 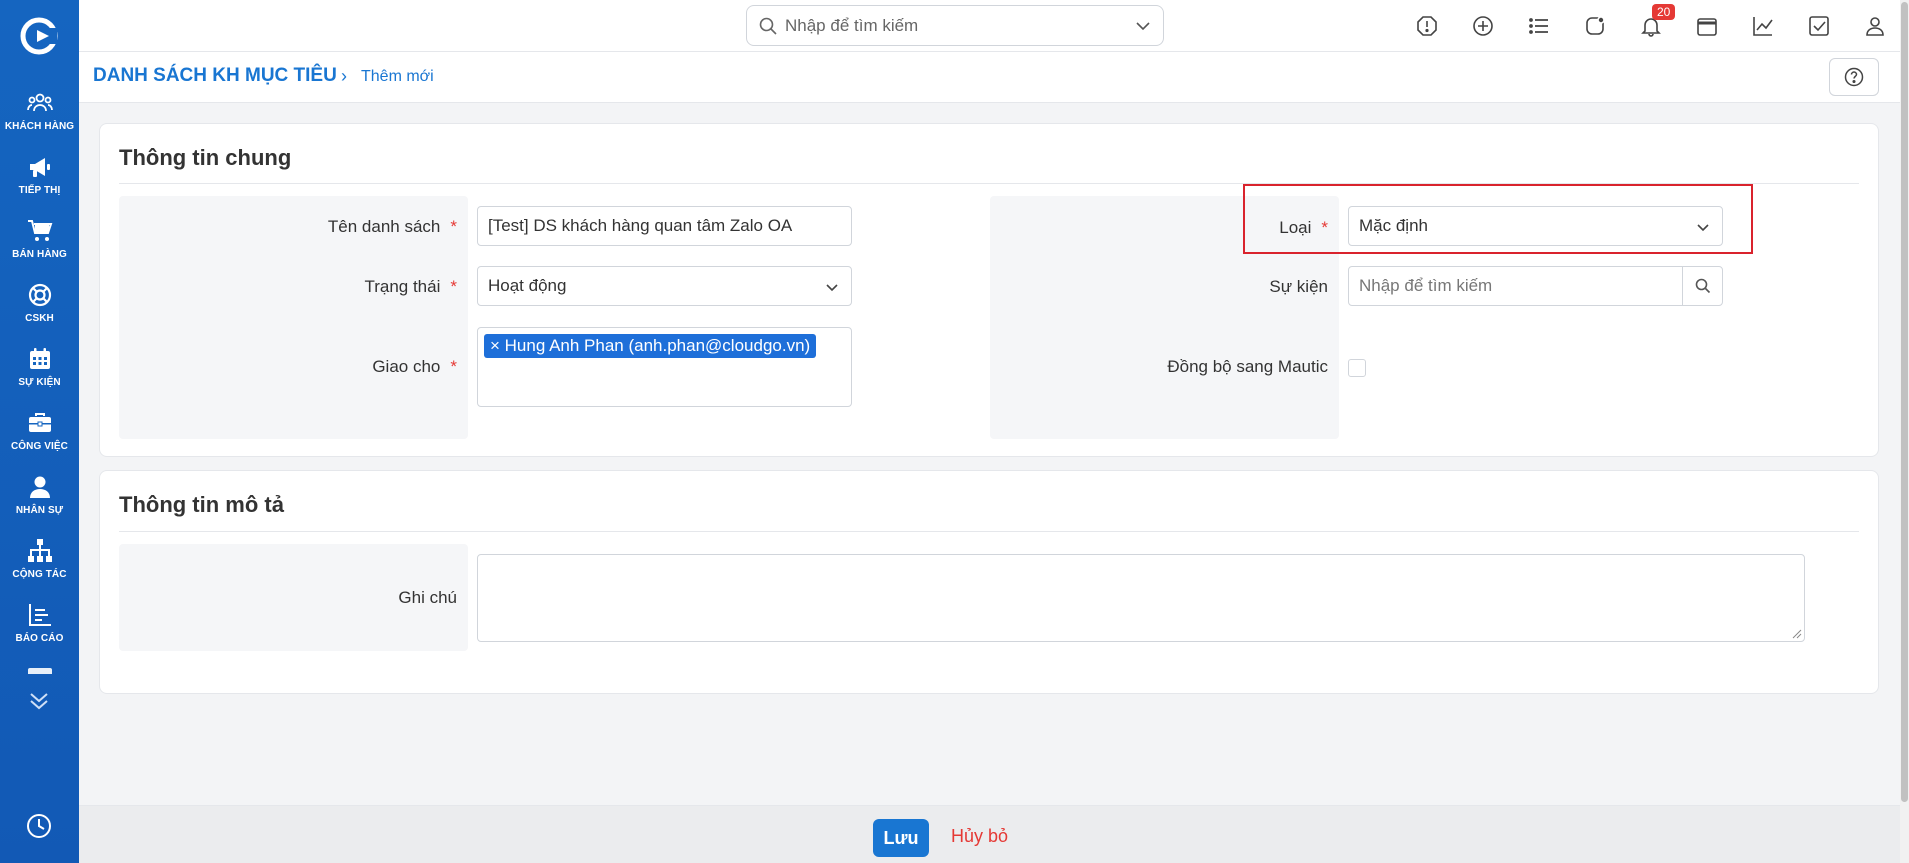 I want to click on alert-button, so click(x=1427, y=26).